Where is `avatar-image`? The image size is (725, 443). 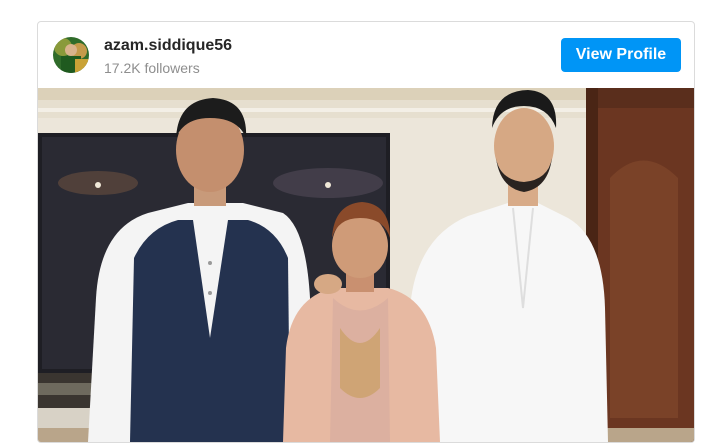 avatar-image is located at coordinates (71, 55).